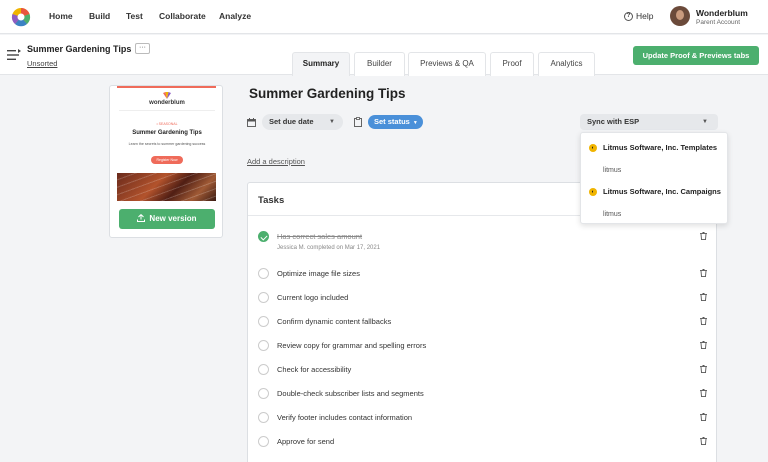  Describe the element at coordinates (662, 191) in the screenshot. I see `esp-option-name: Litmus Software, Inc. Campaigns` at that location.